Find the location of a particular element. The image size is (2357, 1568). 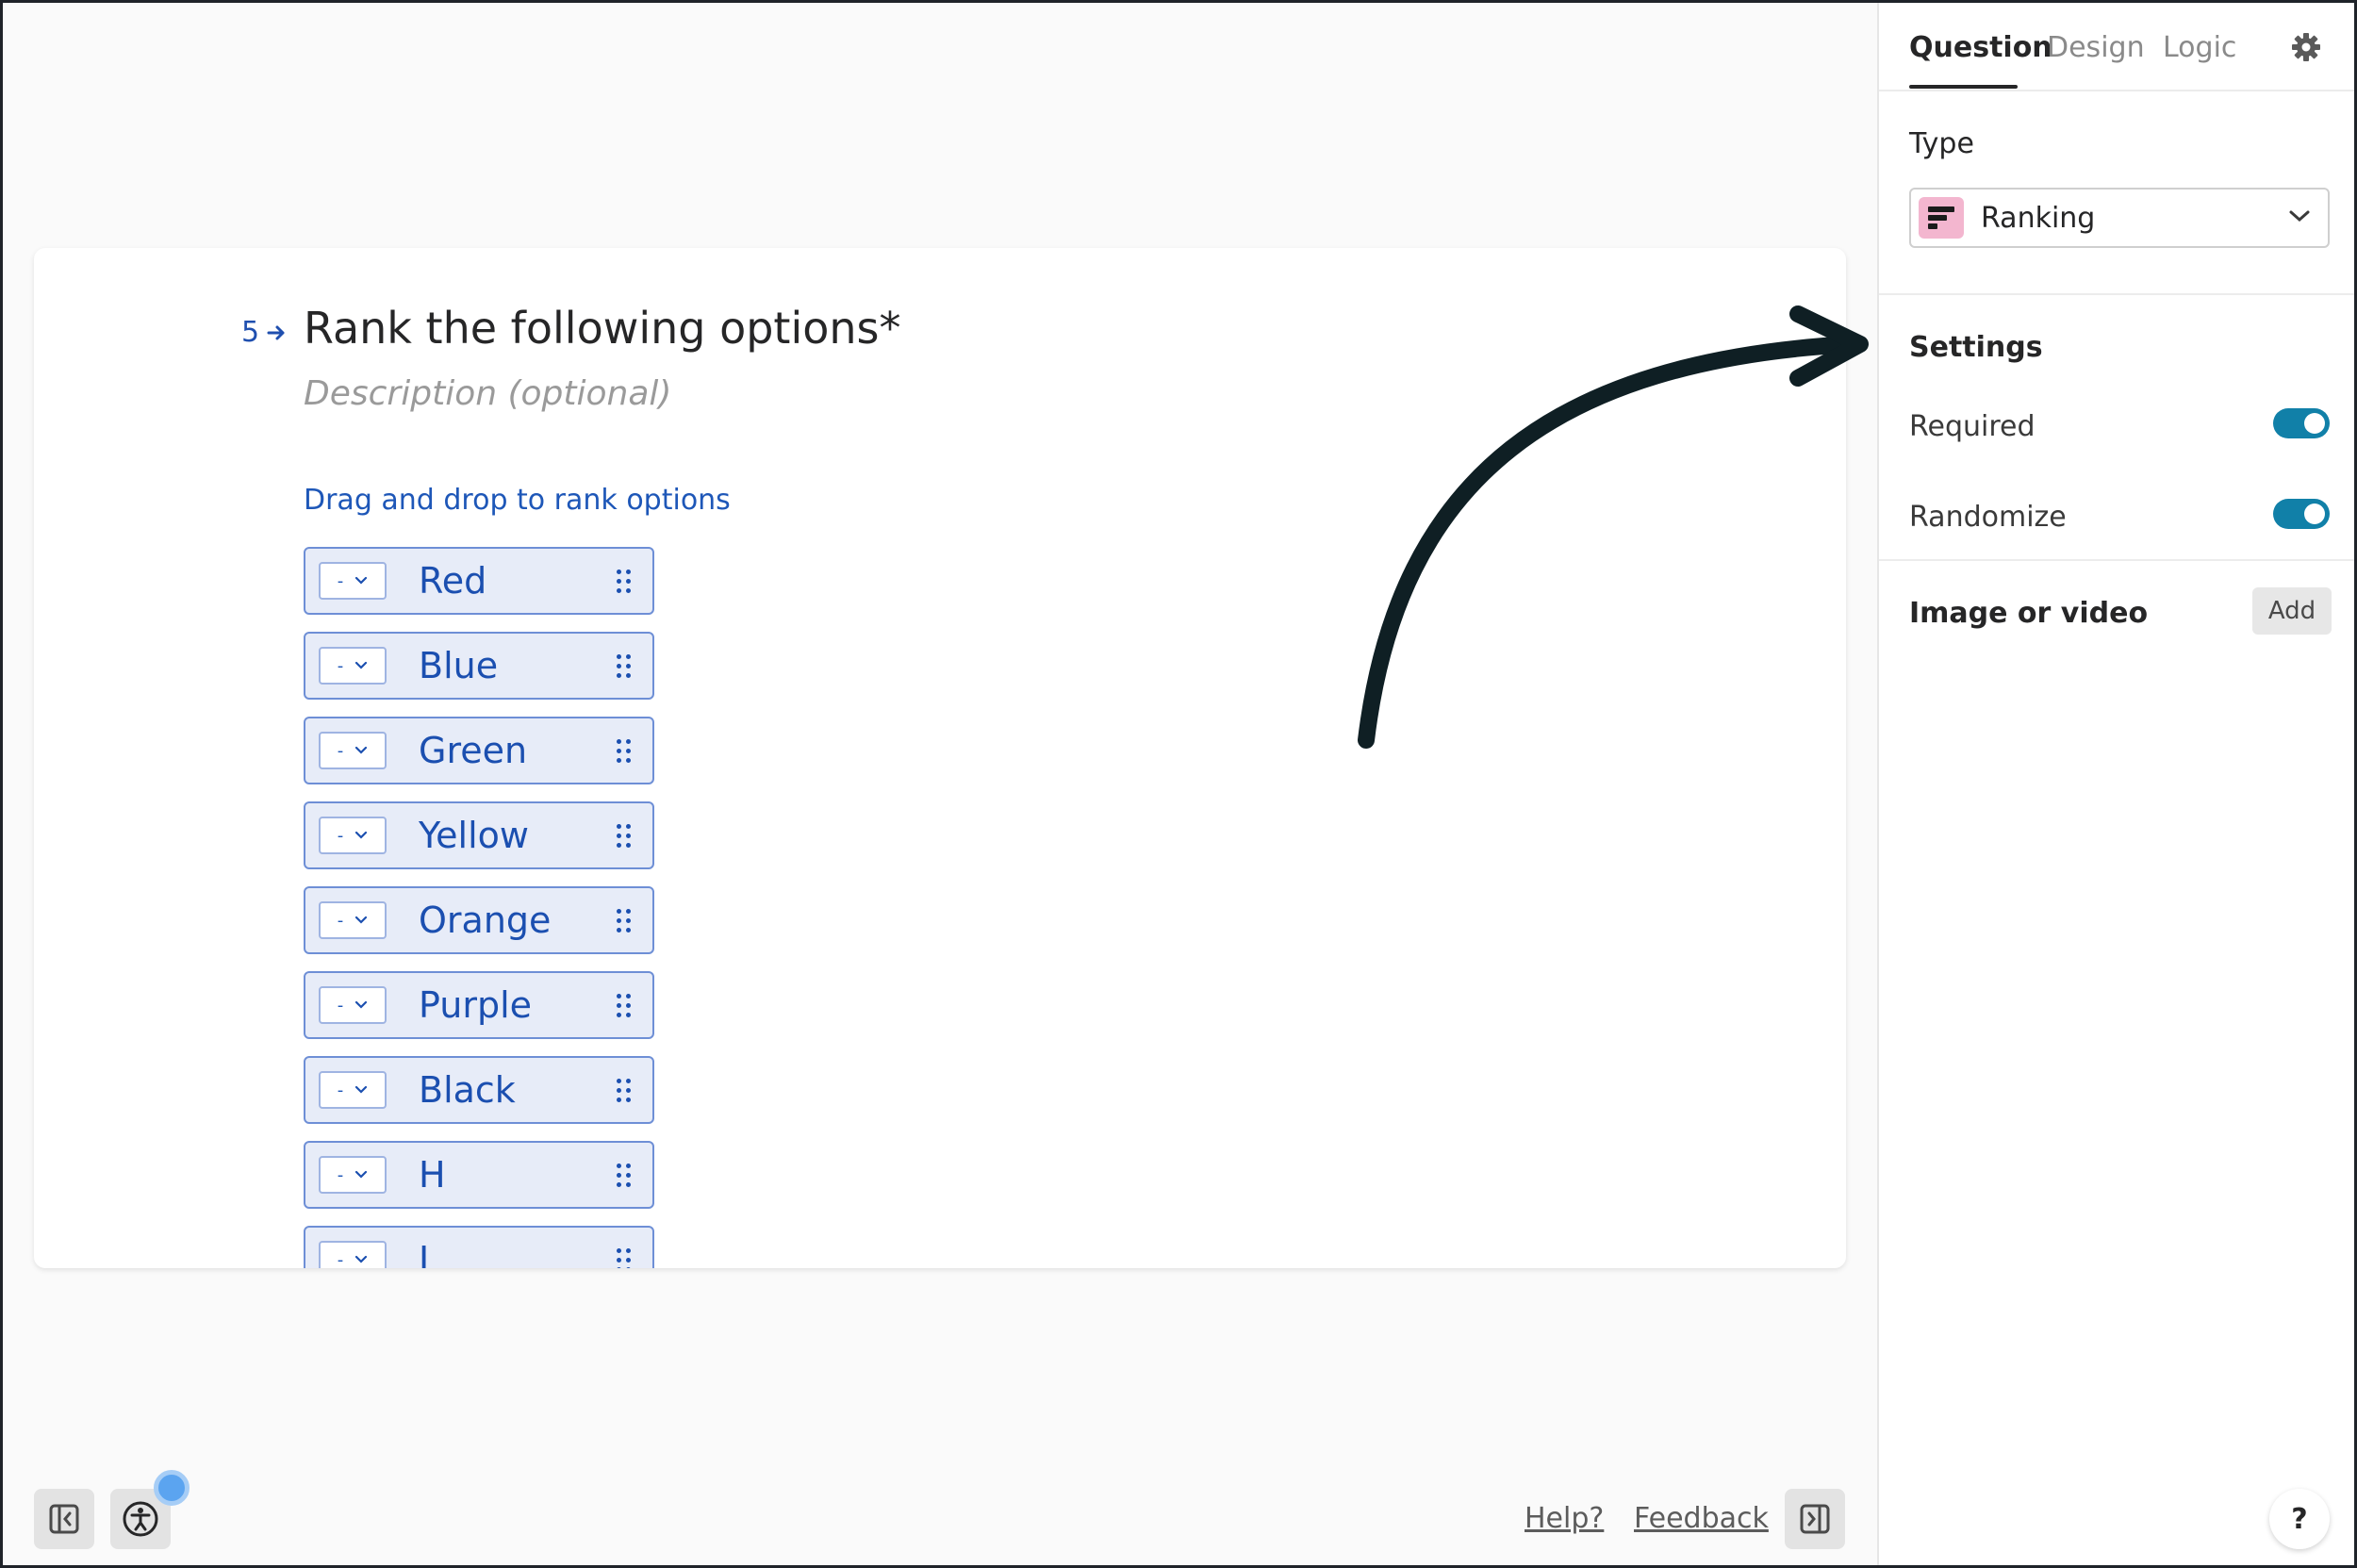

collapse-right-panel-button is located at coordinates (1815, 1519).